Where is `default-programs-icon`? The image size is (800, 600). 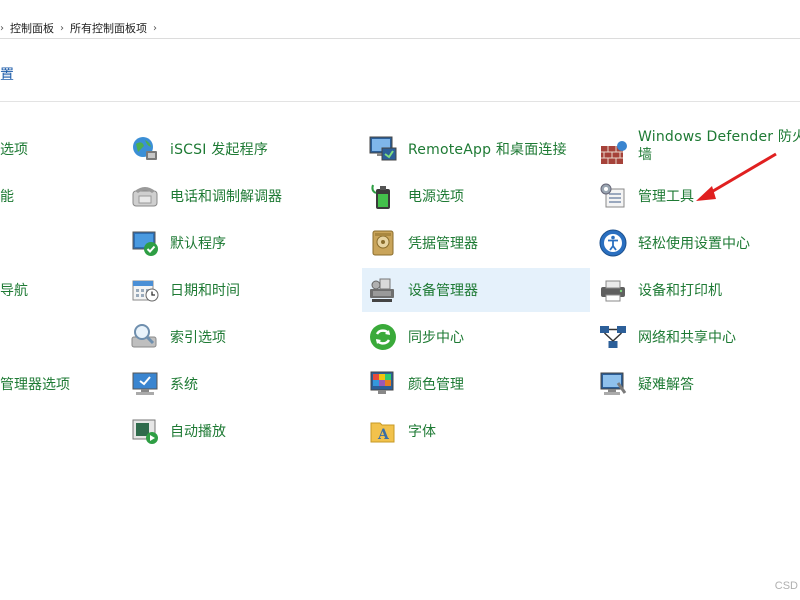 default-programs-icon is located at coordinates (145, 243).